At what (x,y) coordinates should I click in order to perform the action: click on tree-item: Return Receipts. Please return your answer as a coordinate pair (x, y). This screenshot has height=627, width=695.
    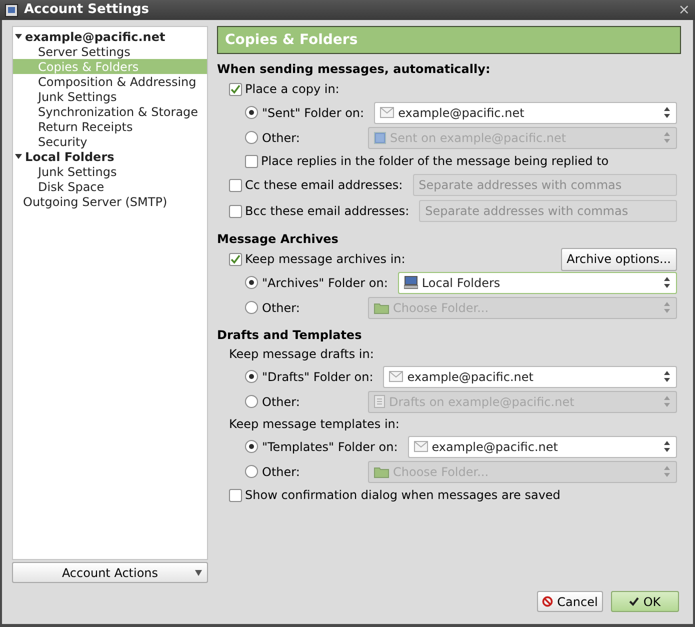
    Looking at the image, I should click on (110, 126).